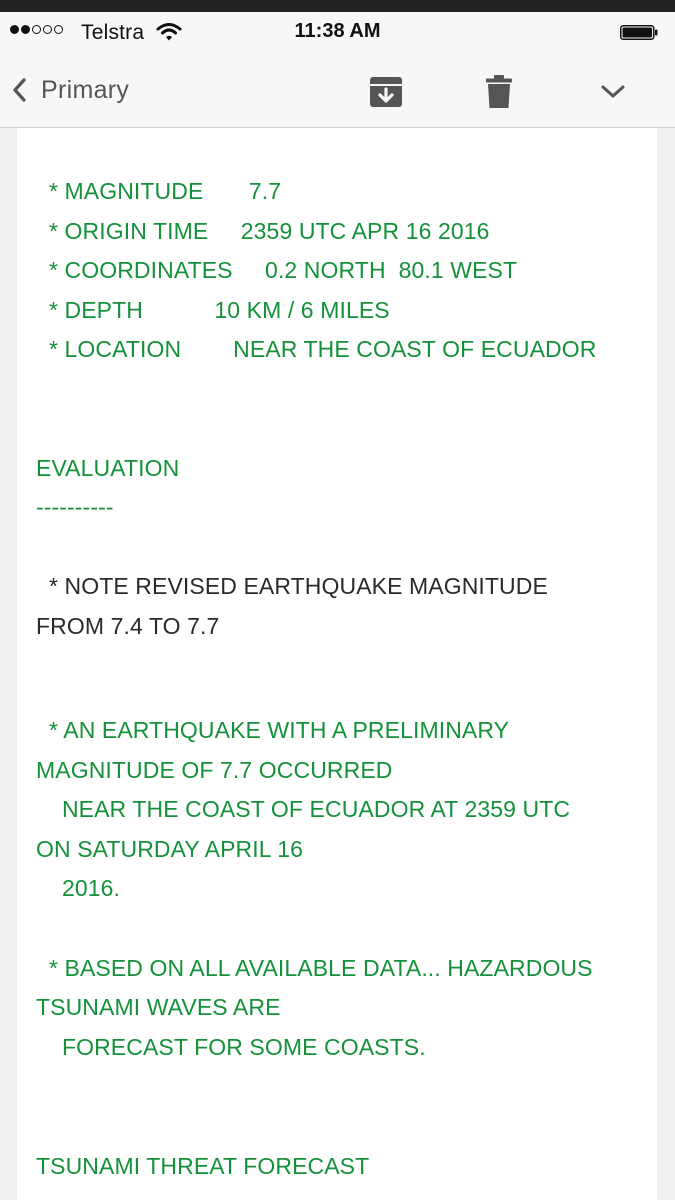 This screenshot has height=1200, width=675. I want to click on revised-note-line-2: FROM 7.4 TO 7.7, so click(128, 626).